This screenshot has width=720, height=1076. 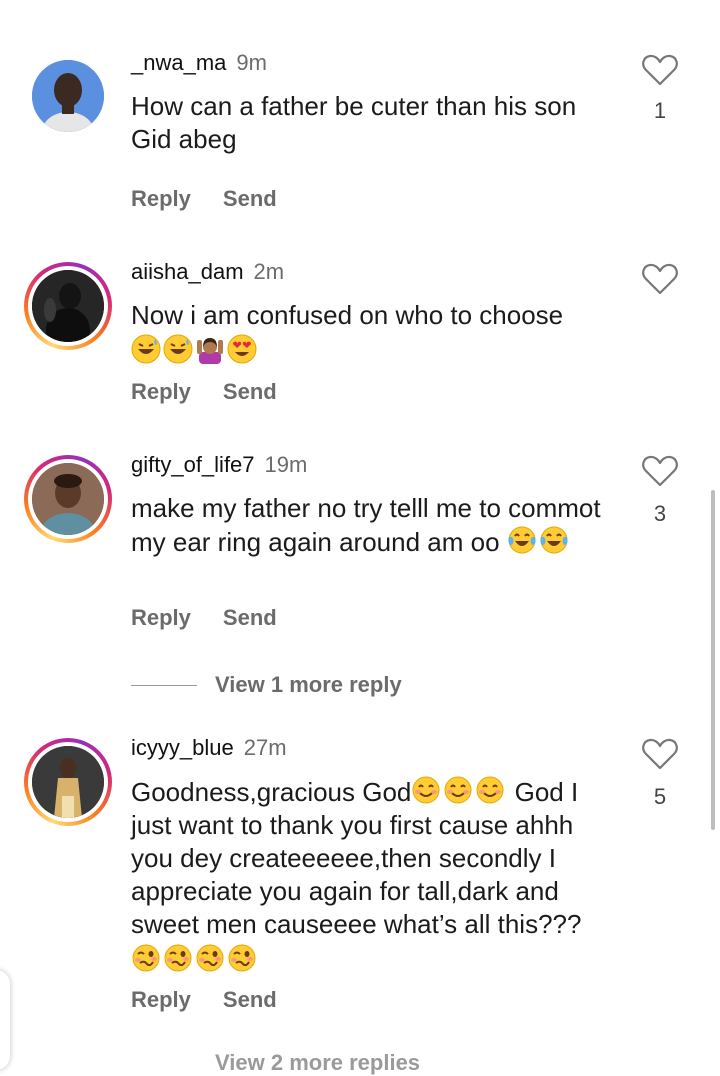 I want to click on username: _nwa_ma, so click(x=178, y=62).